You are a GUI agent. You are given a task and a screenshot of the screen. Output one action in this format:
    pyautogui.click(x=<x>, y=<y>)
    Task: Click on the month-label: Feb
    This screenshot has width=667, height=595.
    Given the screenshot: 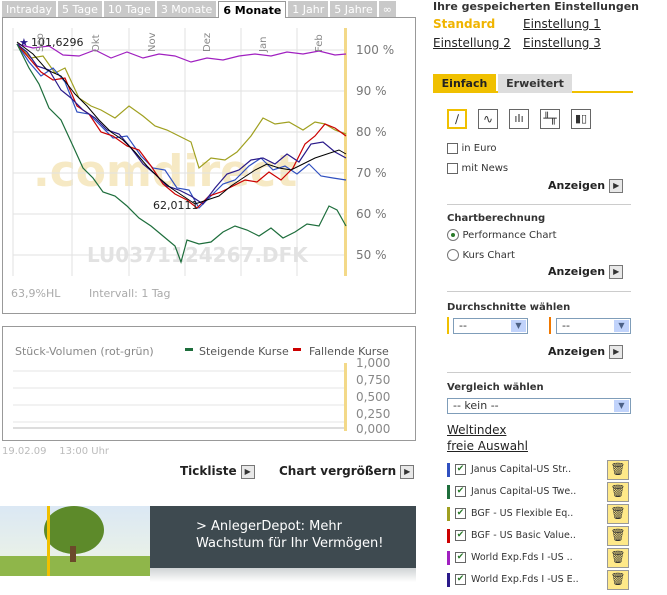 What is the action you would take?
    pyautogui.click(x=319, y=43)
    